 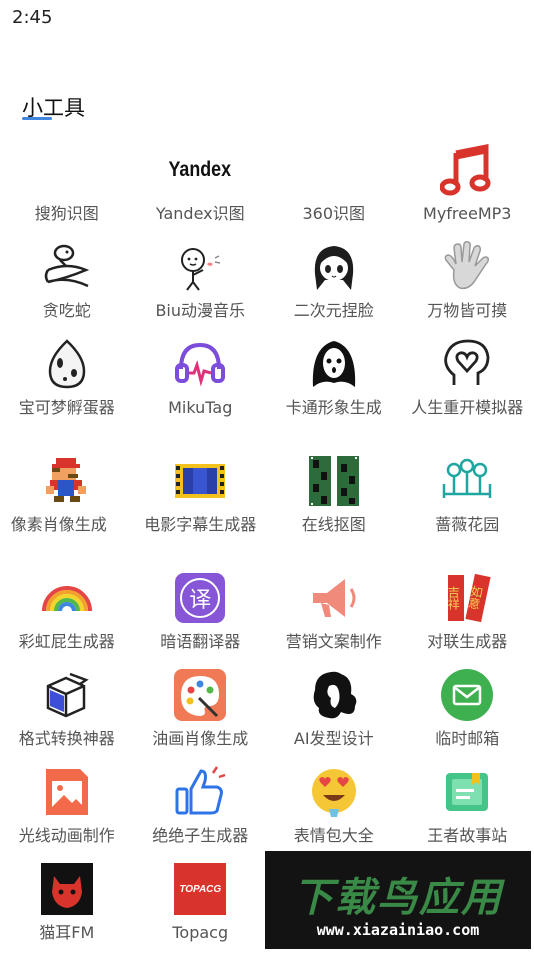 I want to click on tool-item-couplet-generator: 吉祥 如意 对联生成器, so click(x=467, y=614).